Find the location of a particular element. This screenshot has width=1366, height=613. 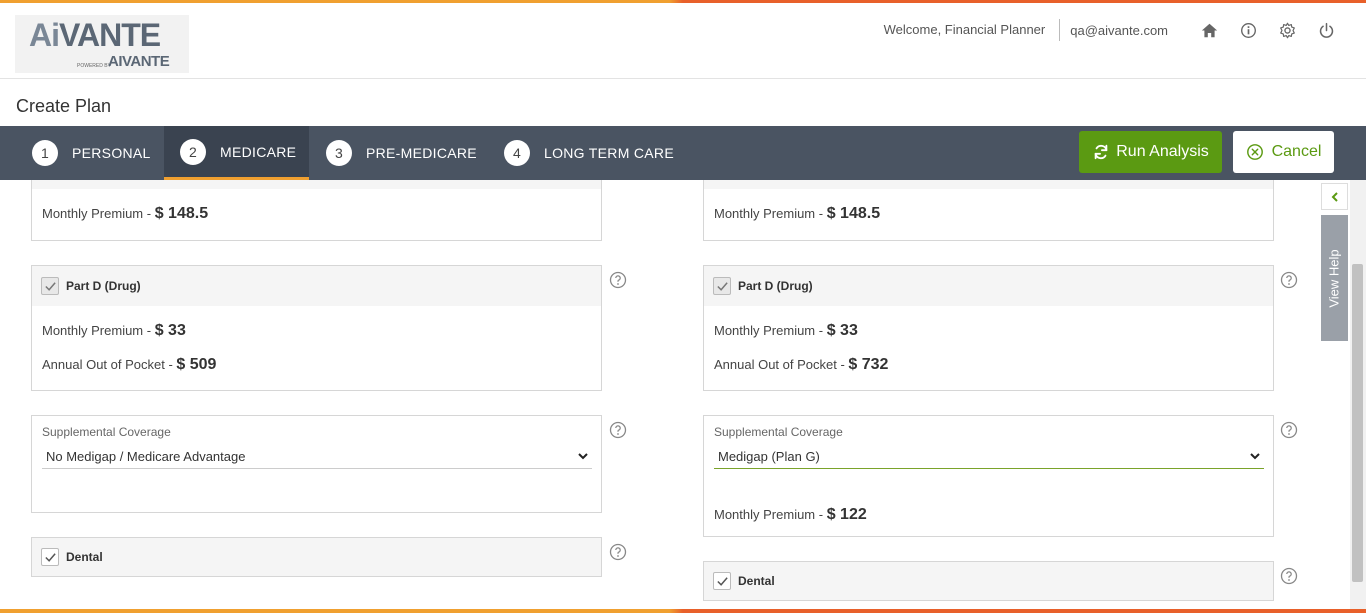

page-title: Create Plan is located at coordinates (64, 106).